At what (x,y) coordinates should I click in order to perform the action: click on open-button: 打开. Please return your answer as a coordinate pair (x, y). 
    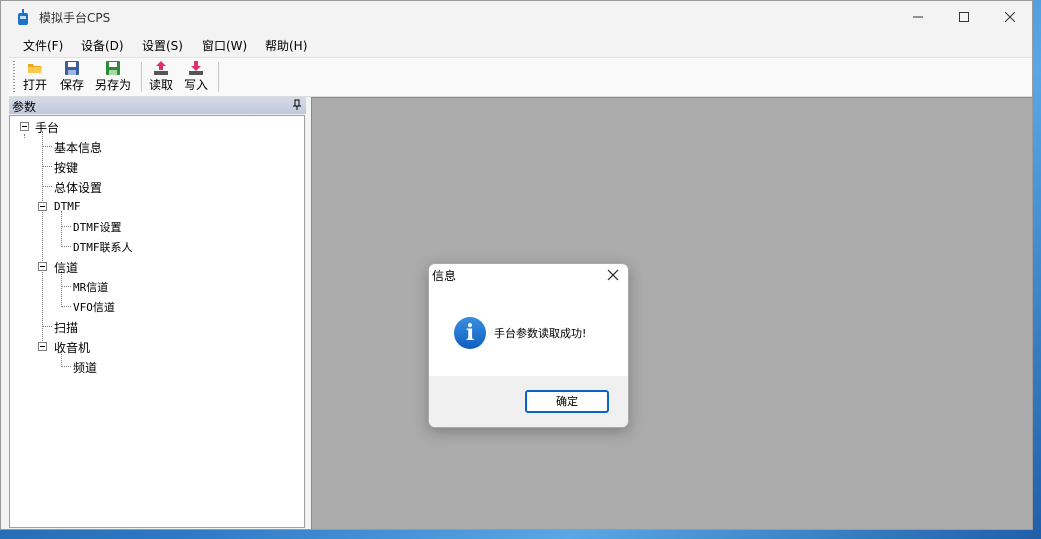
    Looking at the image, I should click on (35, 77).